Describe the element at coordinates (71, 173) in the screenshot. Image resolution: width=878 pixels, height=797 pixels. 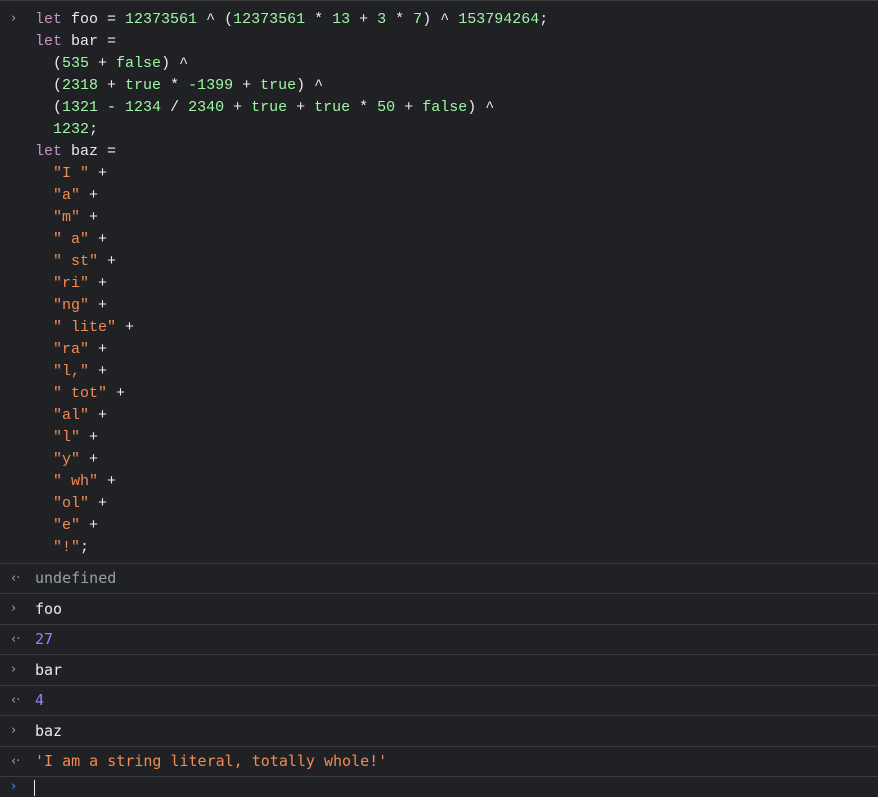
I see `code-token: "I "` at that location.